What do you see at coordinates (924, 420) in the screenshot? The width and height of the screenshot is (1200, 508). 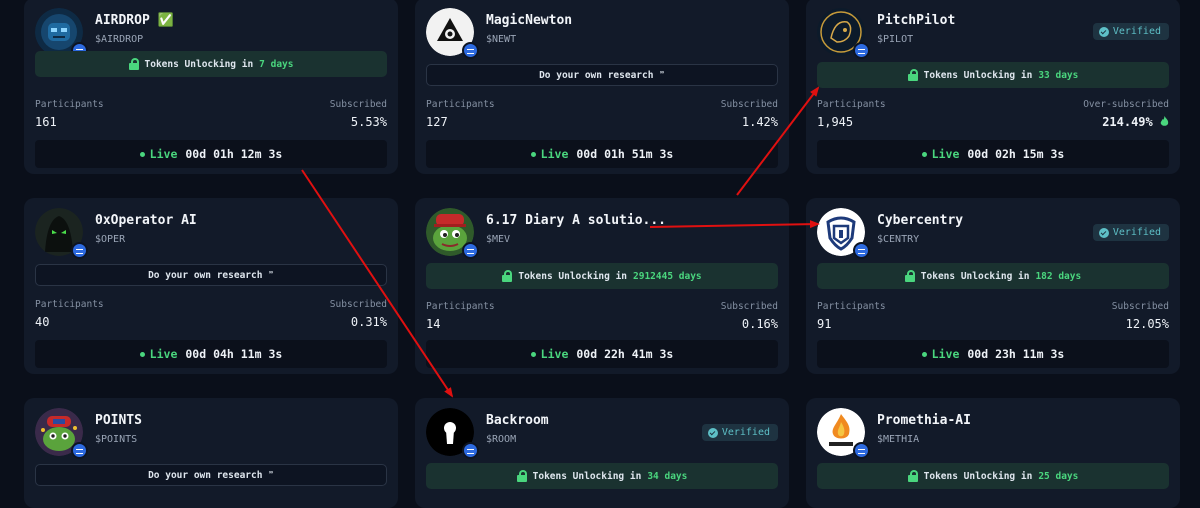 I see `project-name: Promethia-AI` at bounding box center [924, 420].